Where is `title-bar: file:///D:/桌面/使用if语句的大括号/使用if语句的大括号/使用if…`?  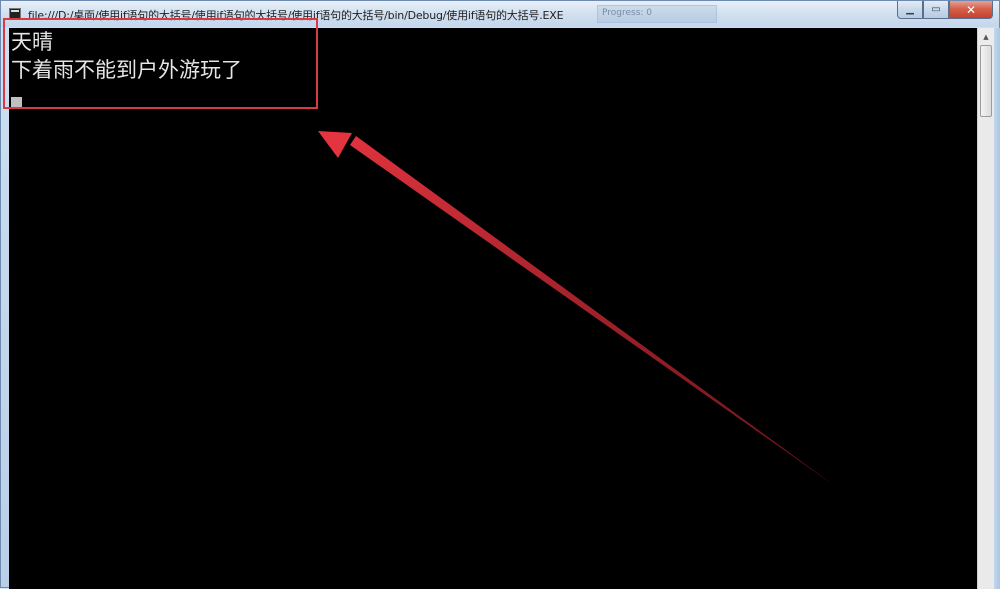 title-bar: file:///D:/桌面/使用if语句的大括号/使用if语句的大括号/使用if… is located at coordinates (500, 14).